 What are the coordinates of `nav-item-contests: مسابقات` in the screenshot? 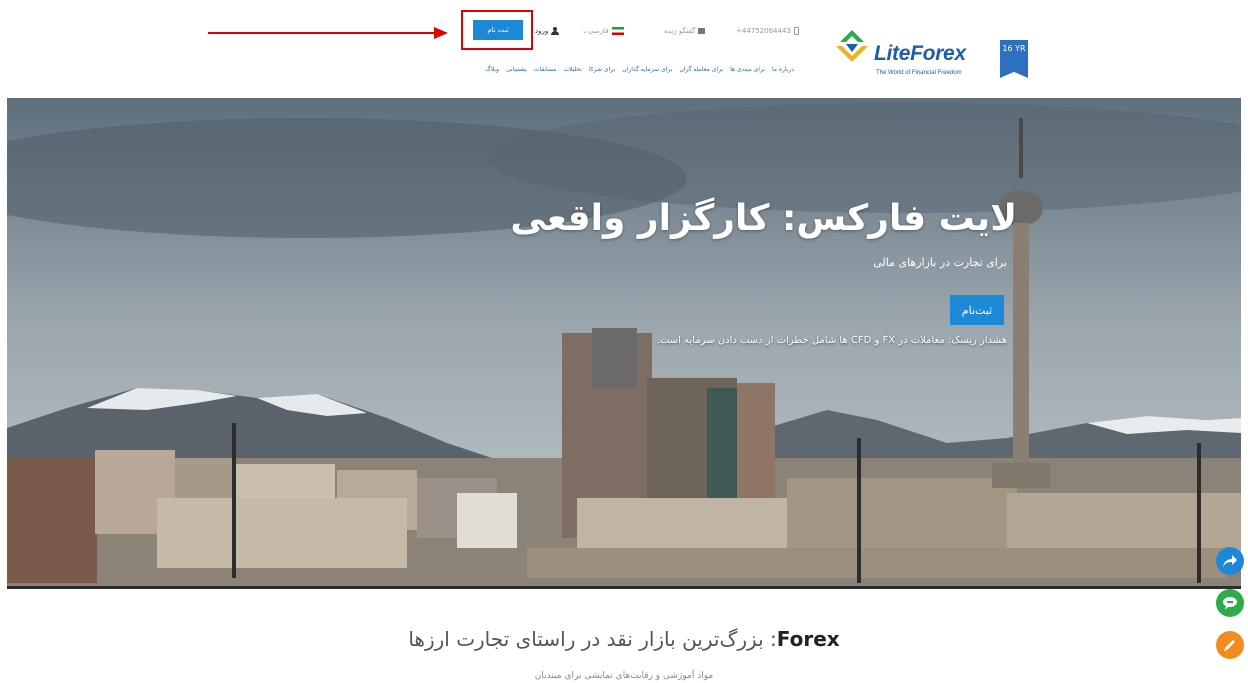 It's located at (545, 73).